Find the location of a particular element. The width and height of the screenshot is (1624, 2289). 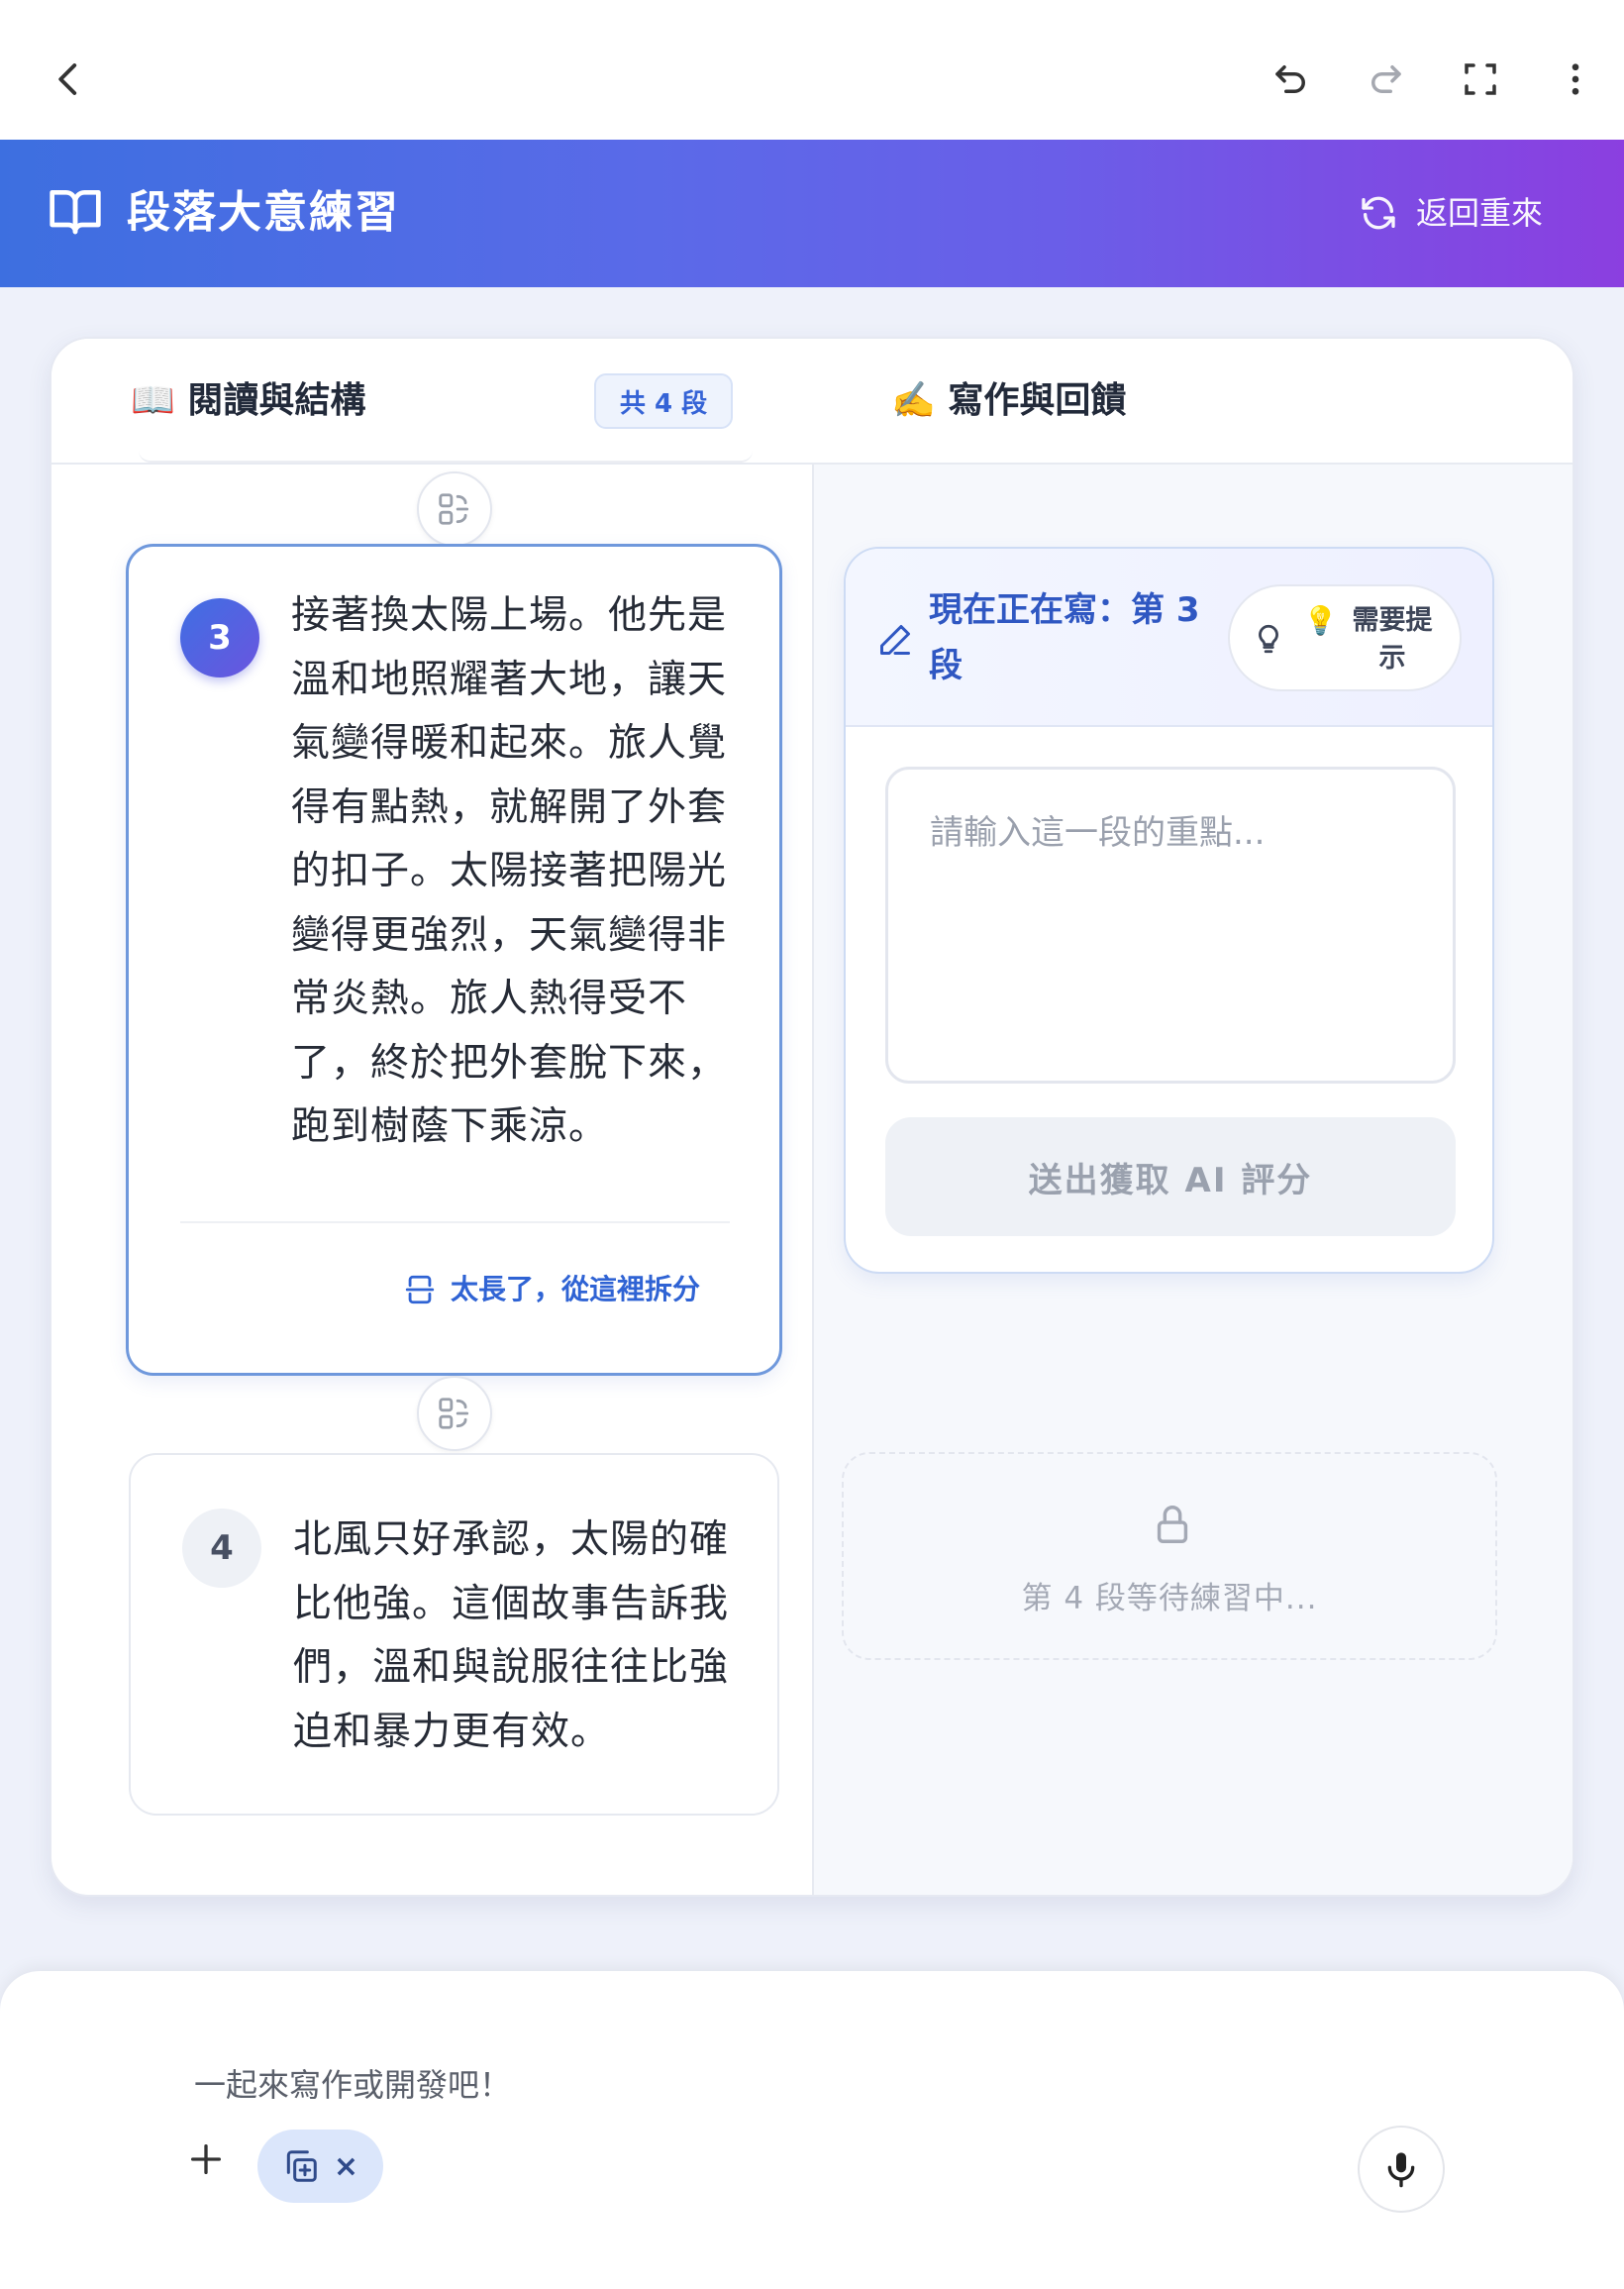

undo-button is located at coordinates (1291, 80).